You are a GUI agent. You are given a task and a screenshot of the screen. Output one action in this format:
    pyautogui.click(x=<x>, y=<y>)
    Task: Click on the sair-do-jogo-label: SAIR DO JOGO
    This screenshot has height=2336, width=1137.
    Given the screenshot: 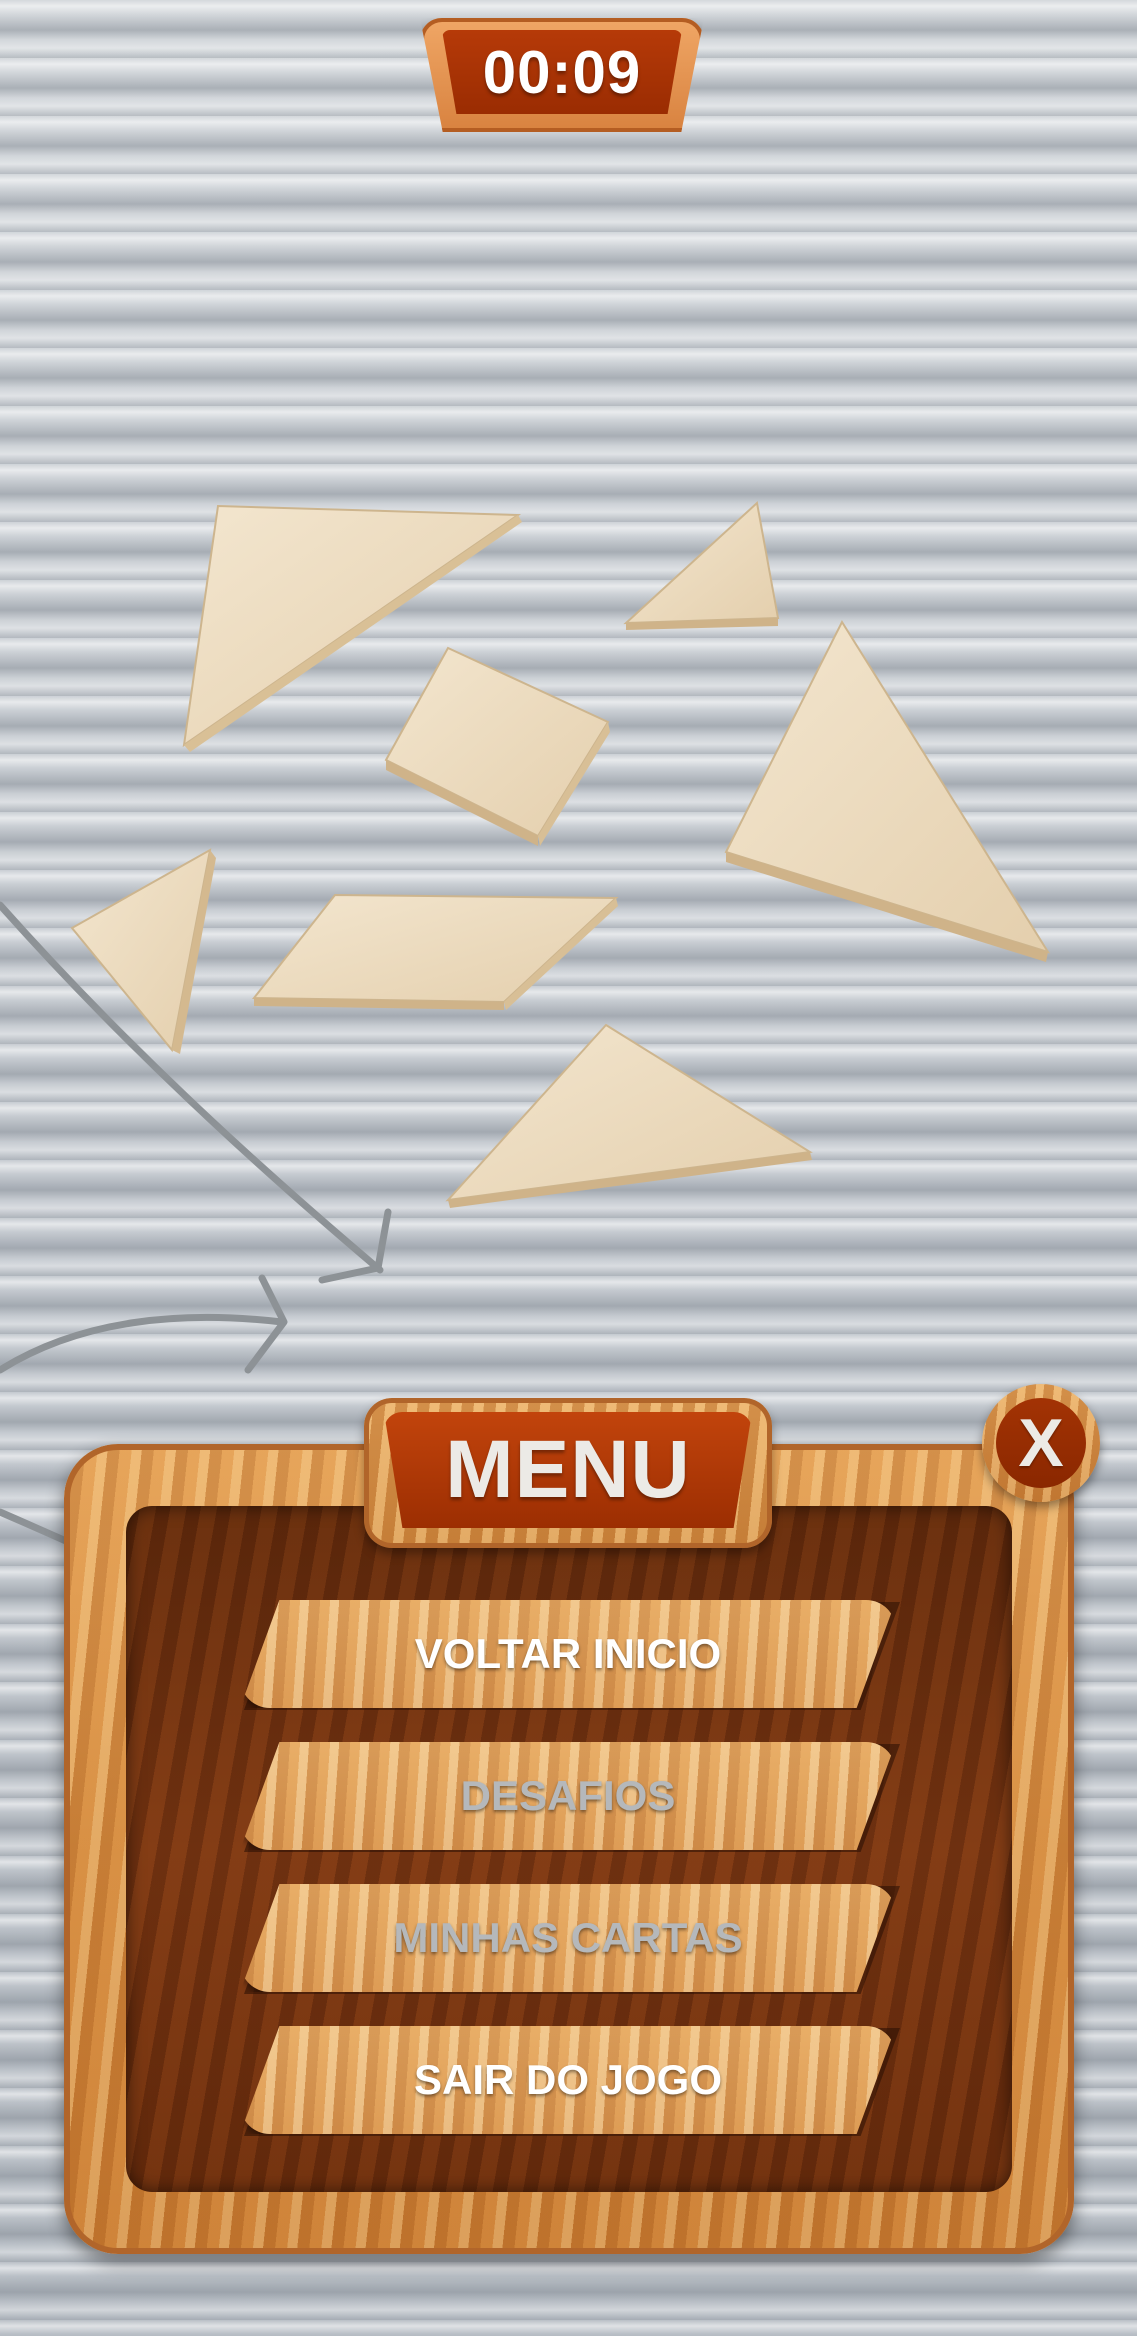 What is the action you would take?
    pyautogui.click(x=568, y=2079)
    